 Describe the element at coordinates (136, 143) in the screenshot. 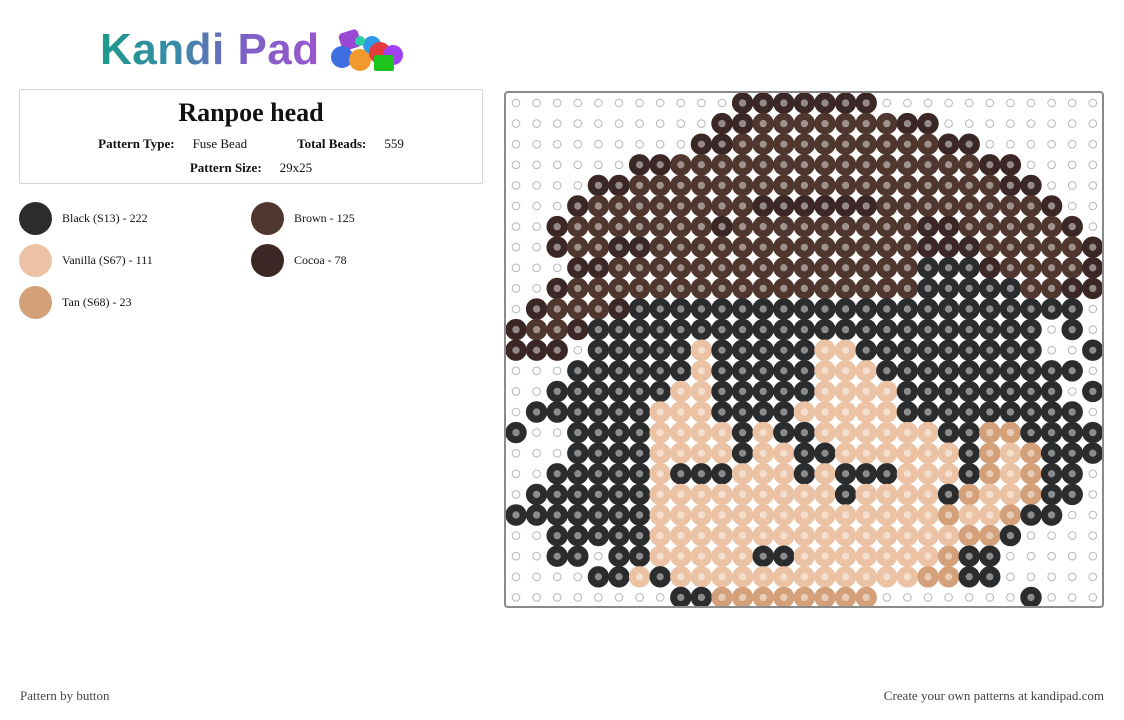

I see `pattern-type-label: Pattern Type:` at that location.